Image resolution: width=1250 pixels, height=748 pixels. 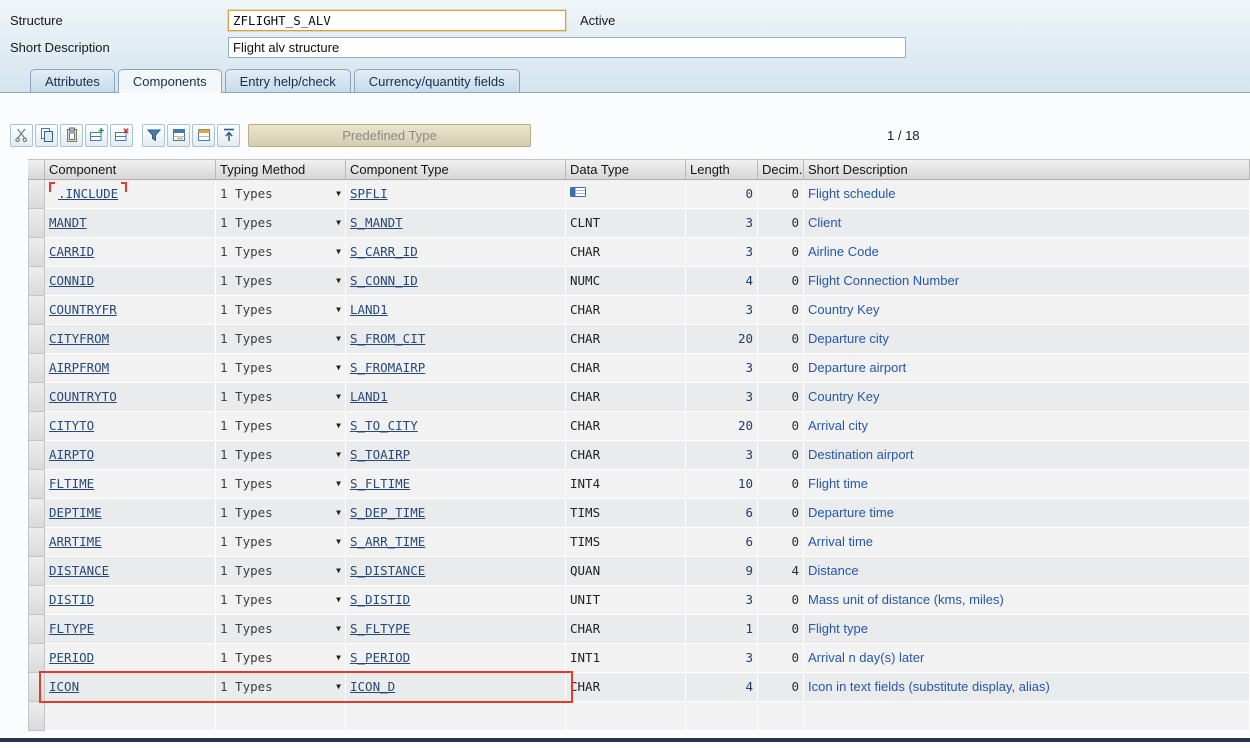 I want to click on expand-include-button, so click(x=178, y=135).